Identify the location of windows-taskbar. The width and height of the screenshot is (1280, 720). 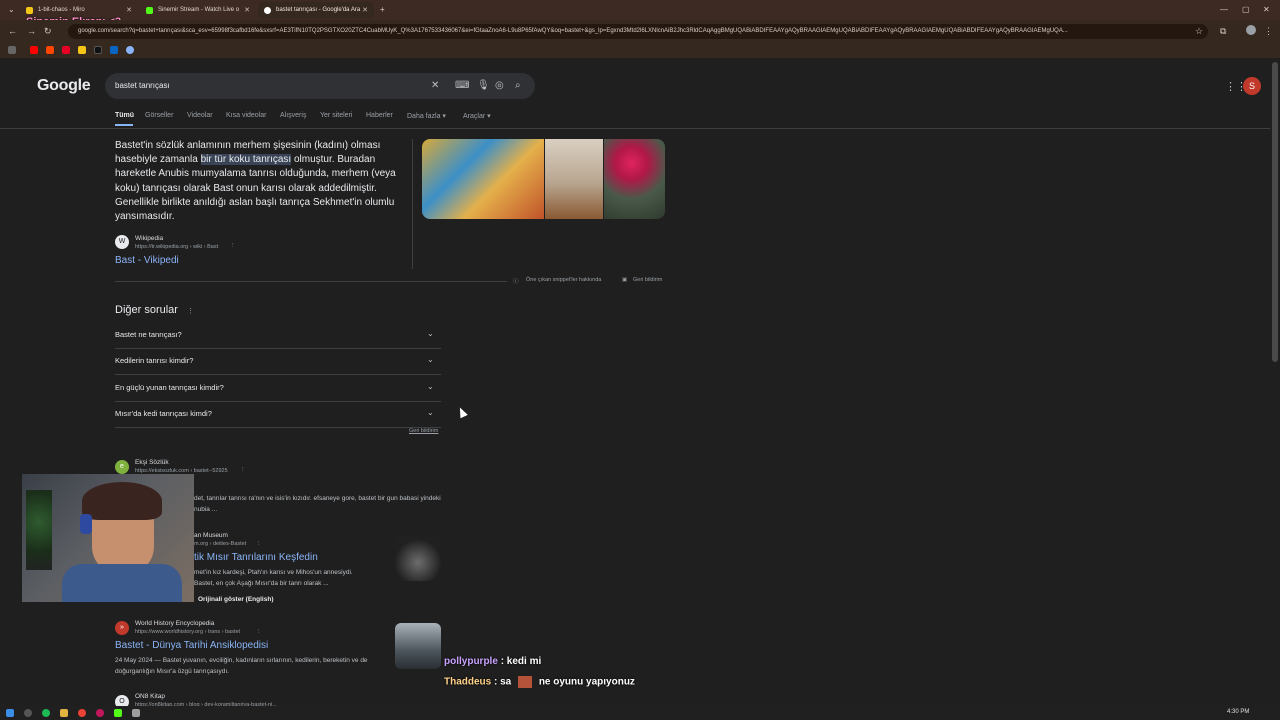
(640, 713).